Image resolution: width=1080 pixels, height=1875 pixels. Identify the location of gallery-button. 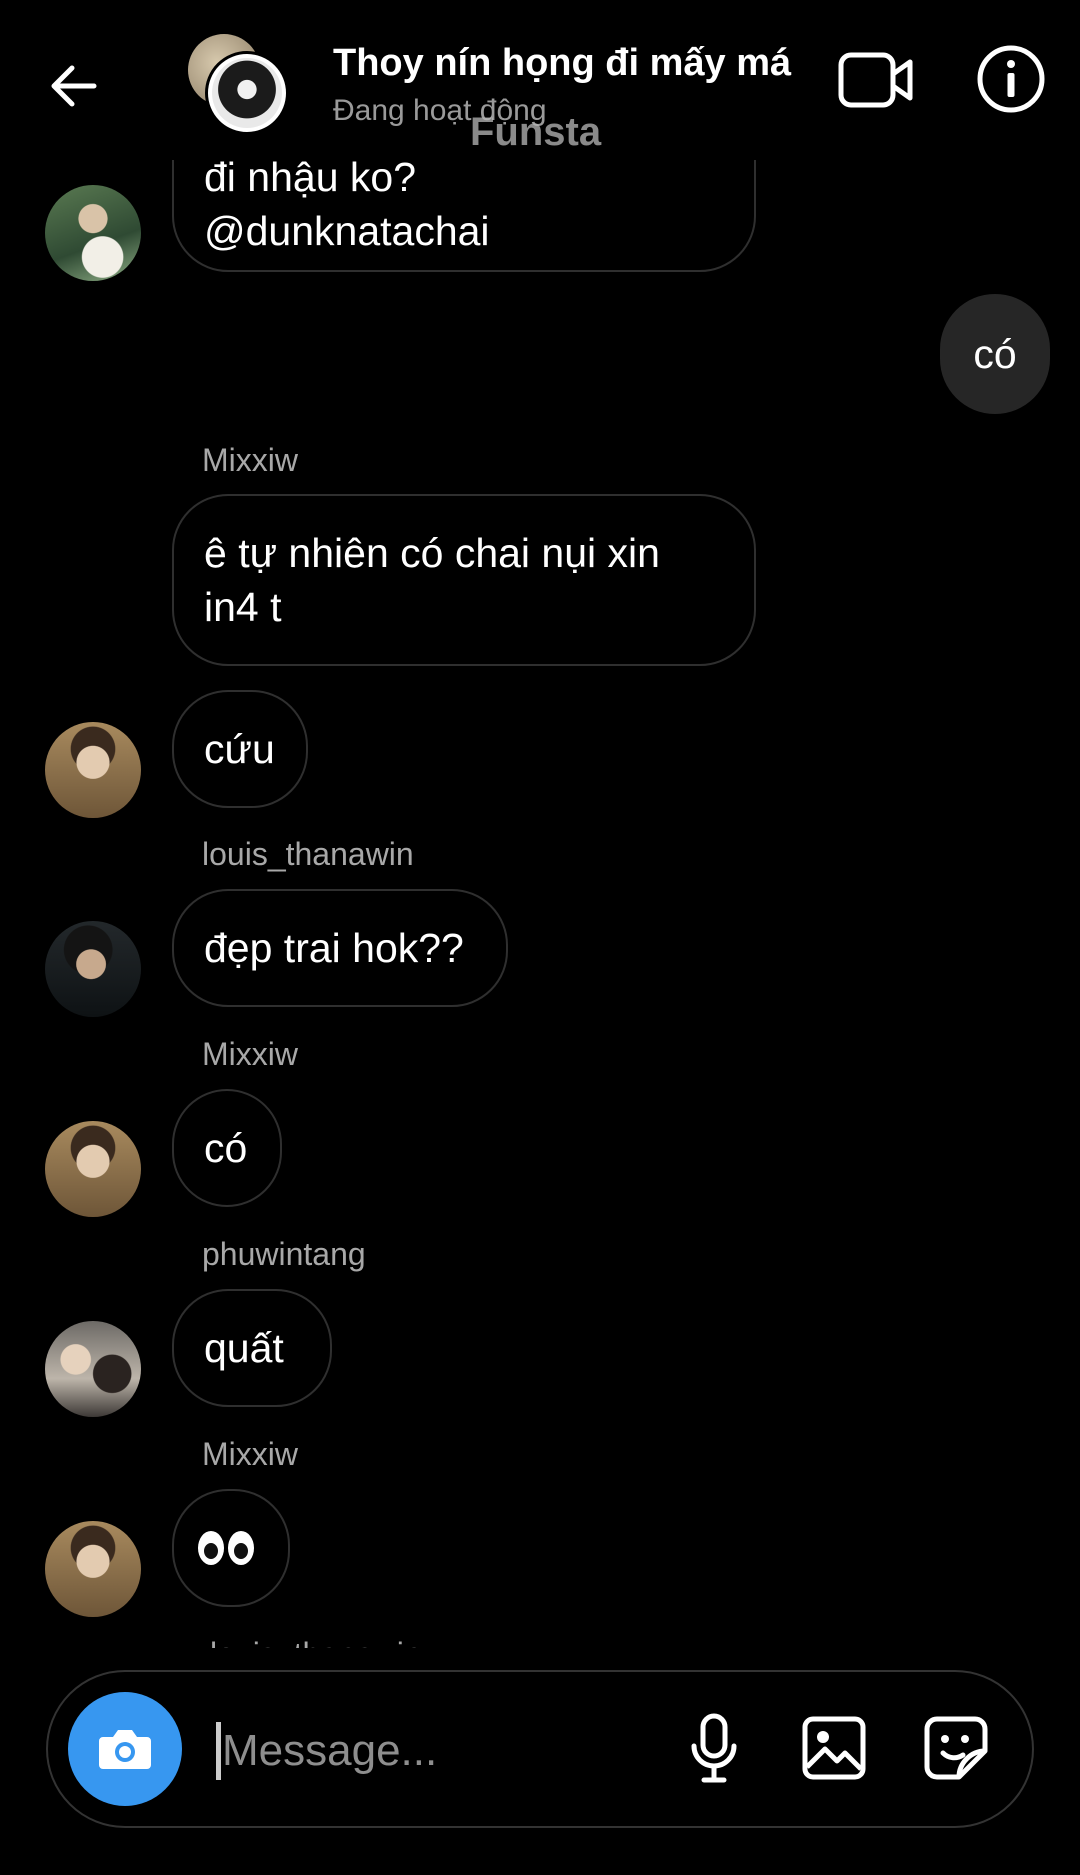
(834, 1748).